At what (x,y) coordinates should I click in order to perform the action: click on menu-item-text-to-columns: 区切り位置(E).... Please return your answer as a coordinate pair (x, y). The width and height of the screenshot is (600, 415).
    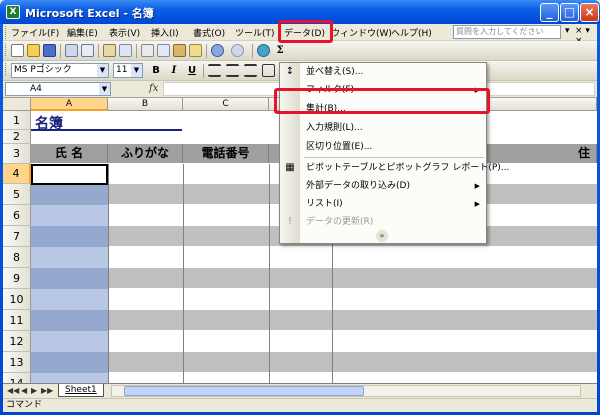
    Looking at the image, I should click on (396, 147).